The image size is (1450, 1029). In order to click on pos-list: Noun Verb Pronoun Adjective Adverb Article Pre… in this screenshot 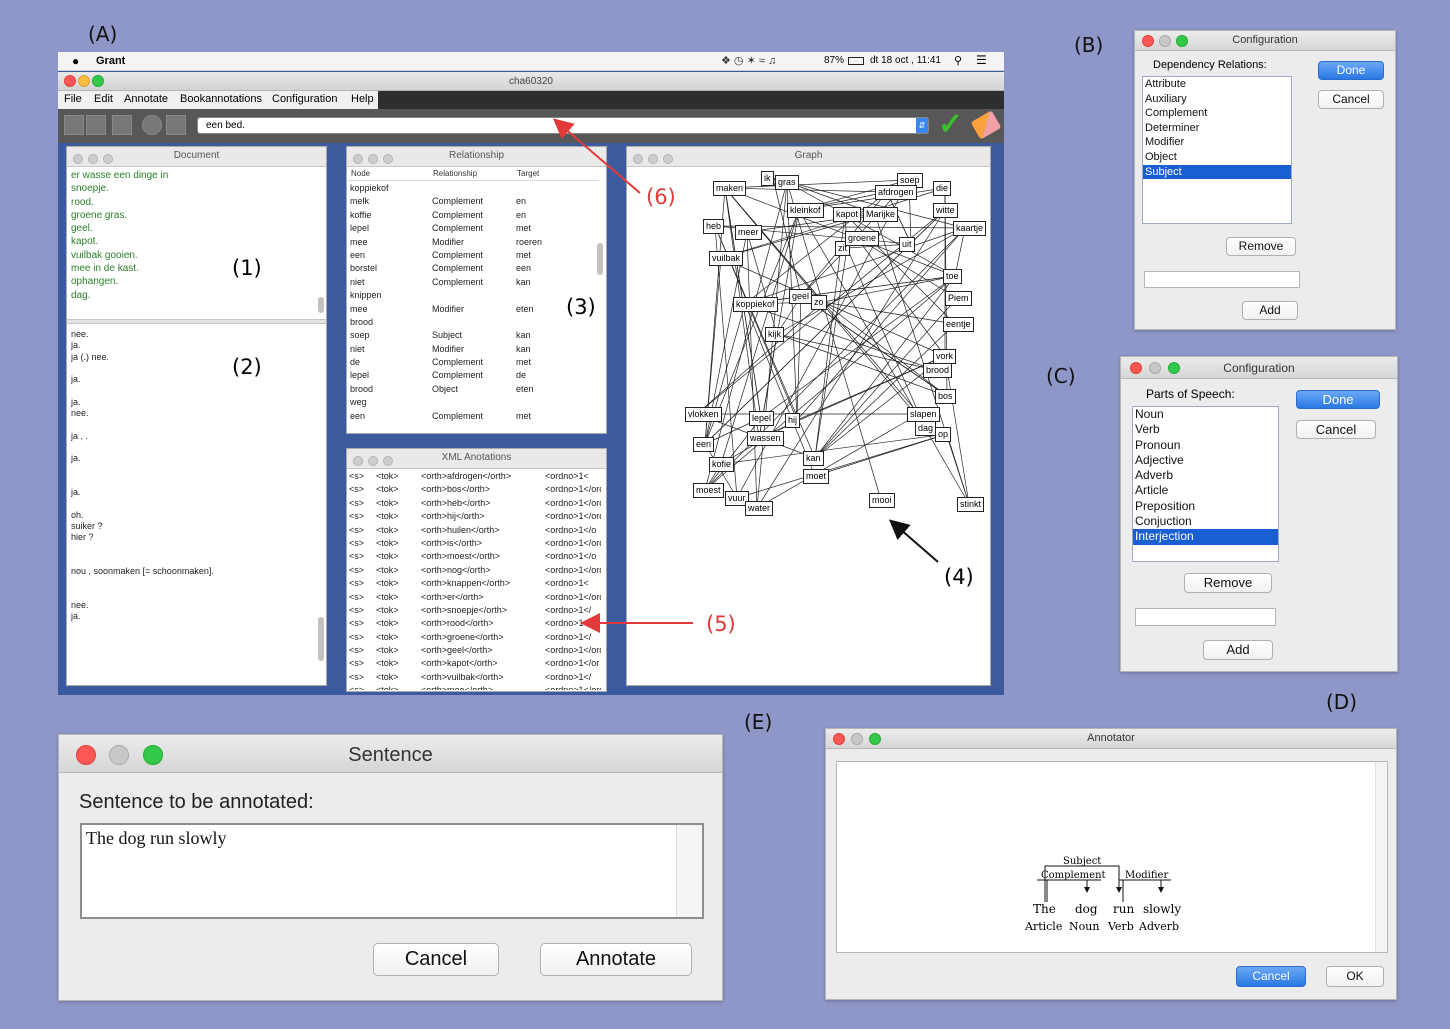, I will do `click(1205, 484)`.